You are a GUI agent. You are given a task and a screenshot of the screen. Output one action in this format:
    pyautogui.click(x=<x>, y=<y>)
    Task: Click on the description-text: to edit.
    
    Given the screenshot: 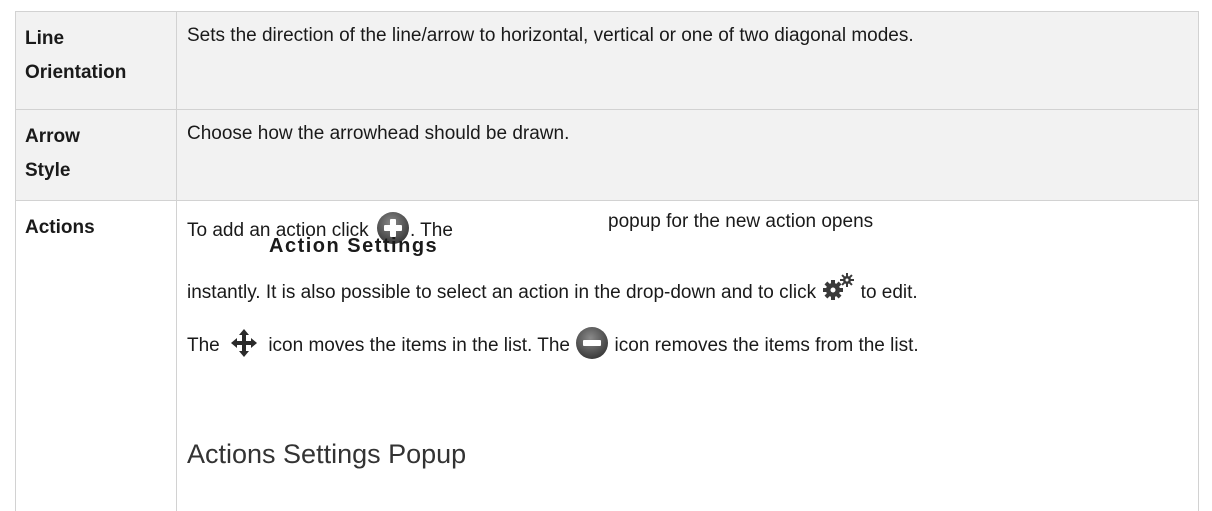 What is the action you would take?
    pyautogui.click(x=889, y=292)
    